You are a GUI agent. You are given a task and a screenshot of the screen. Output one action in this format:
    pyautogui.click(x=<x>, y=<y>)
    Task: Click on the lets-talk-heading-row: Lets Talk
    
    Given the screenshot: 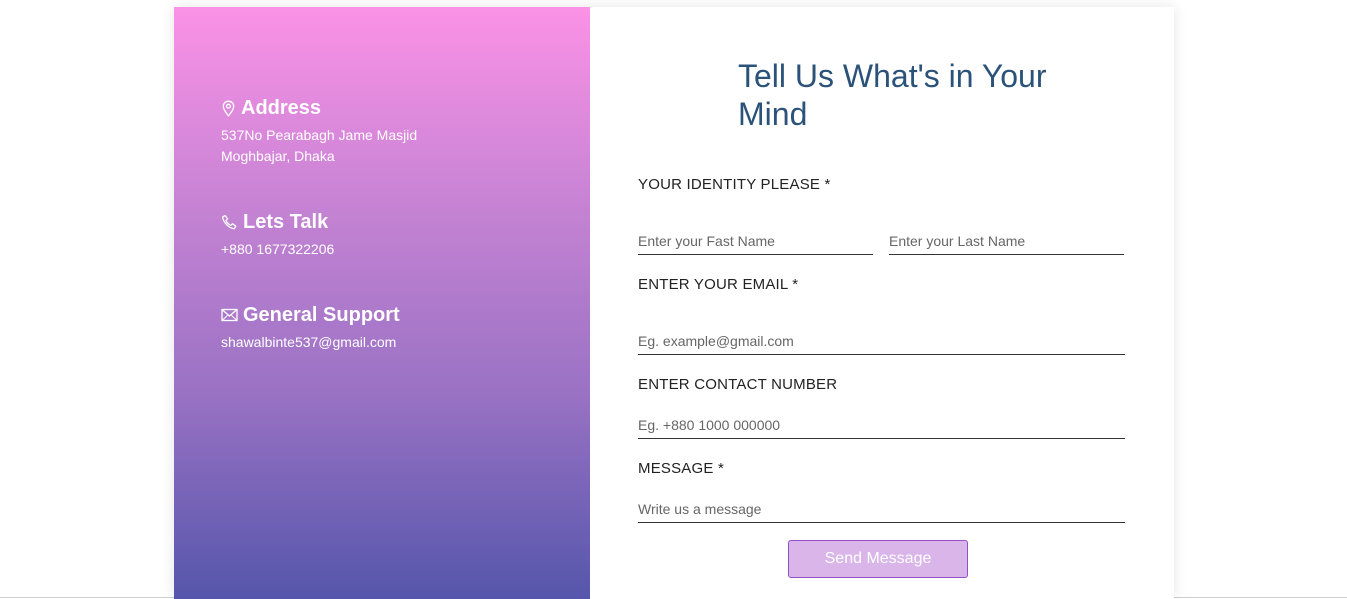 What is the action you would take?
    pyautogui.click(x=277, y=222)
    